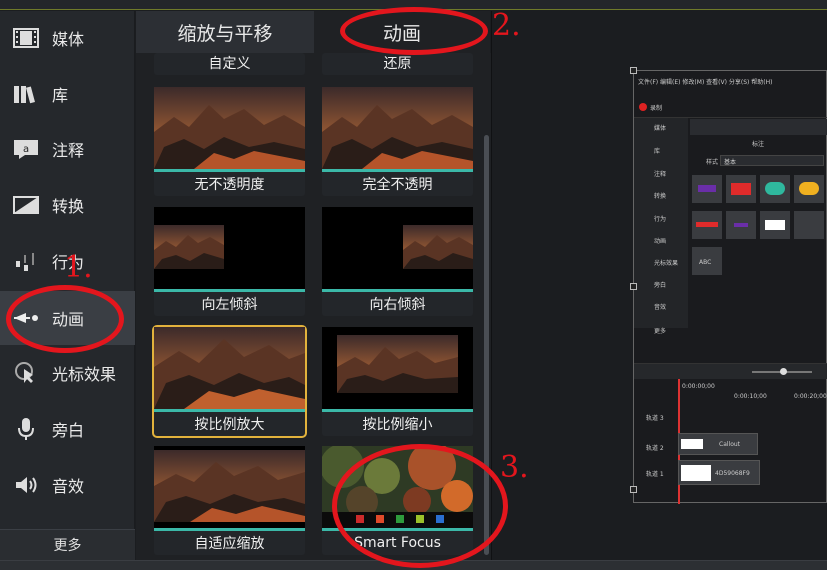 This screenshot has height=570, width=827. I want to click on preview-zoom-knob, so click(783, 371).